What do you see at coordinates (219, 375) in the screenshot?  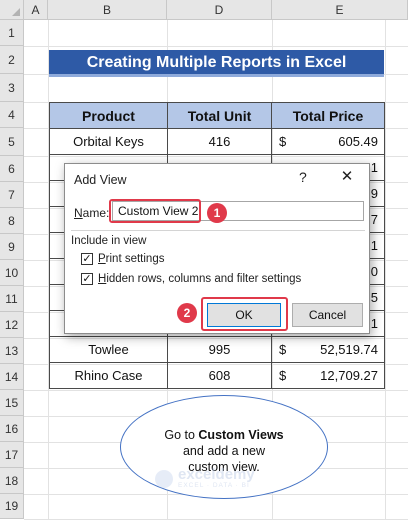 I see `cell-total-unit: 608` at bounding box center [219, 375].